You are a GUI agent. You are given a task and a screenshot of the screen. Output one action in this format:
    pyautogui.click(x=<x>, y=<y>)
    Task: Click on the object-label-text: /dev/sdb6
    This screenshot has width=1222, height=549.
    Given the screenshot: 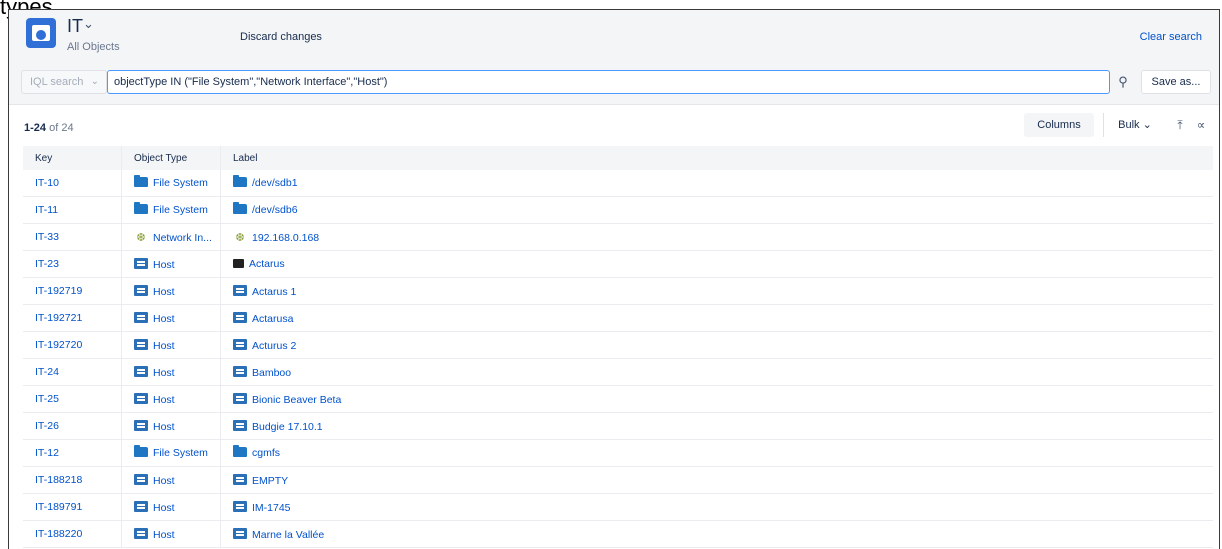 What is the action you would take?
    pyautogui.click(x=275, y=210)
    